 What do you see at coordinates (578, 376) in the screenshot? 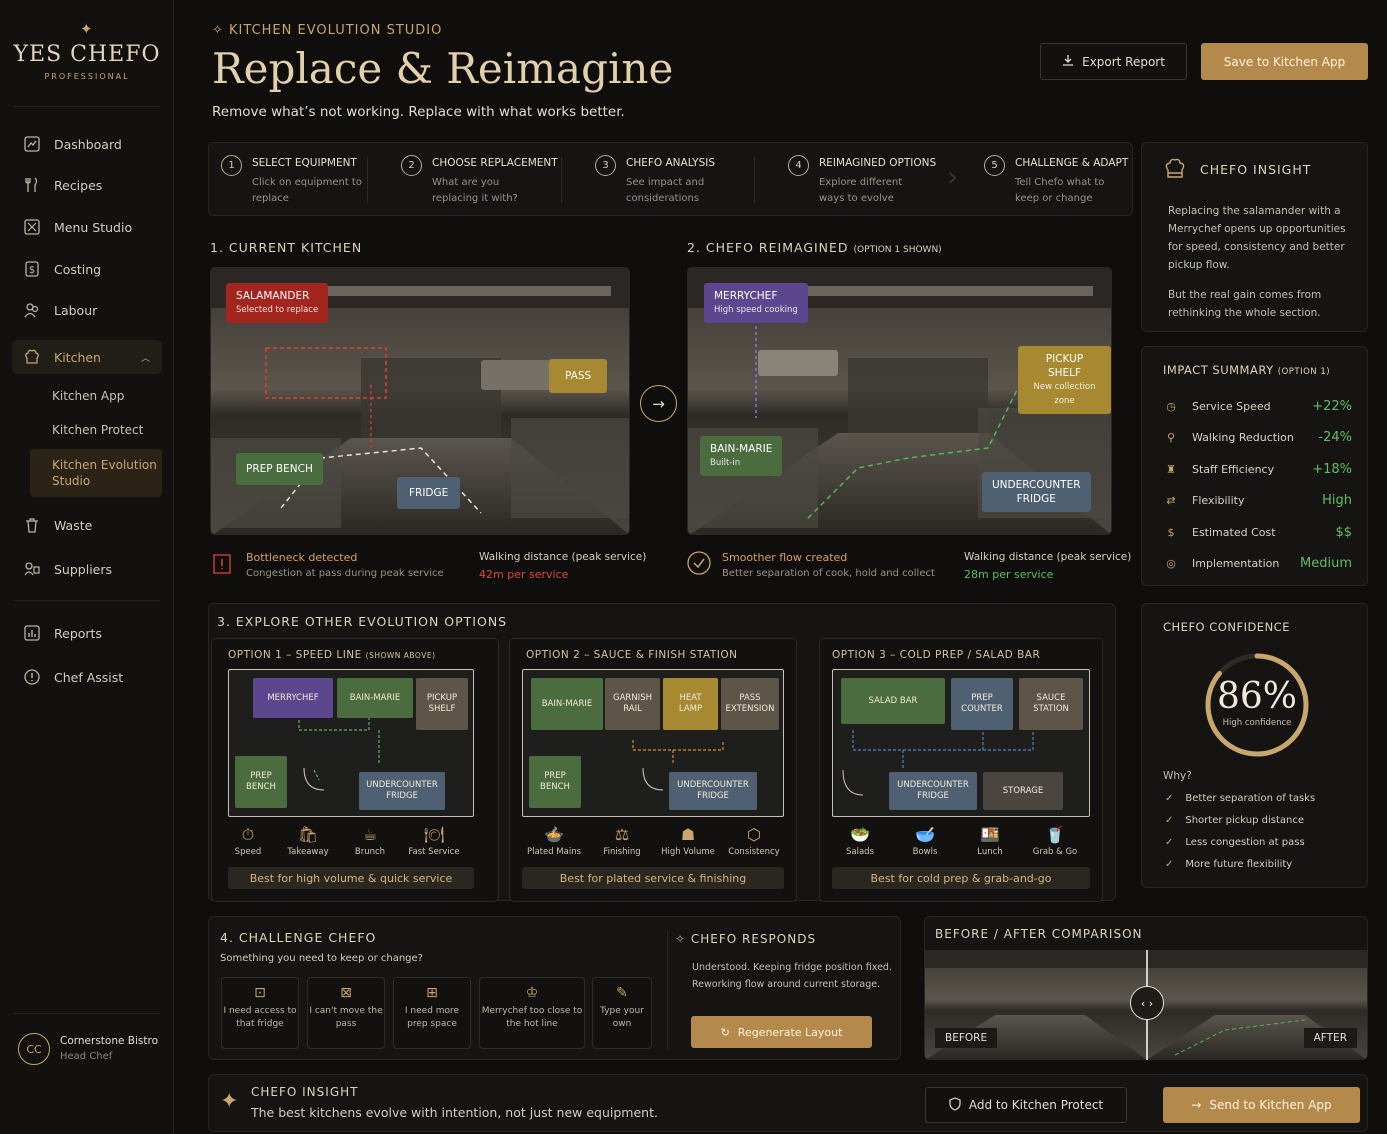
I see `tag-pass: PASS` at bounding box center [578, 376].